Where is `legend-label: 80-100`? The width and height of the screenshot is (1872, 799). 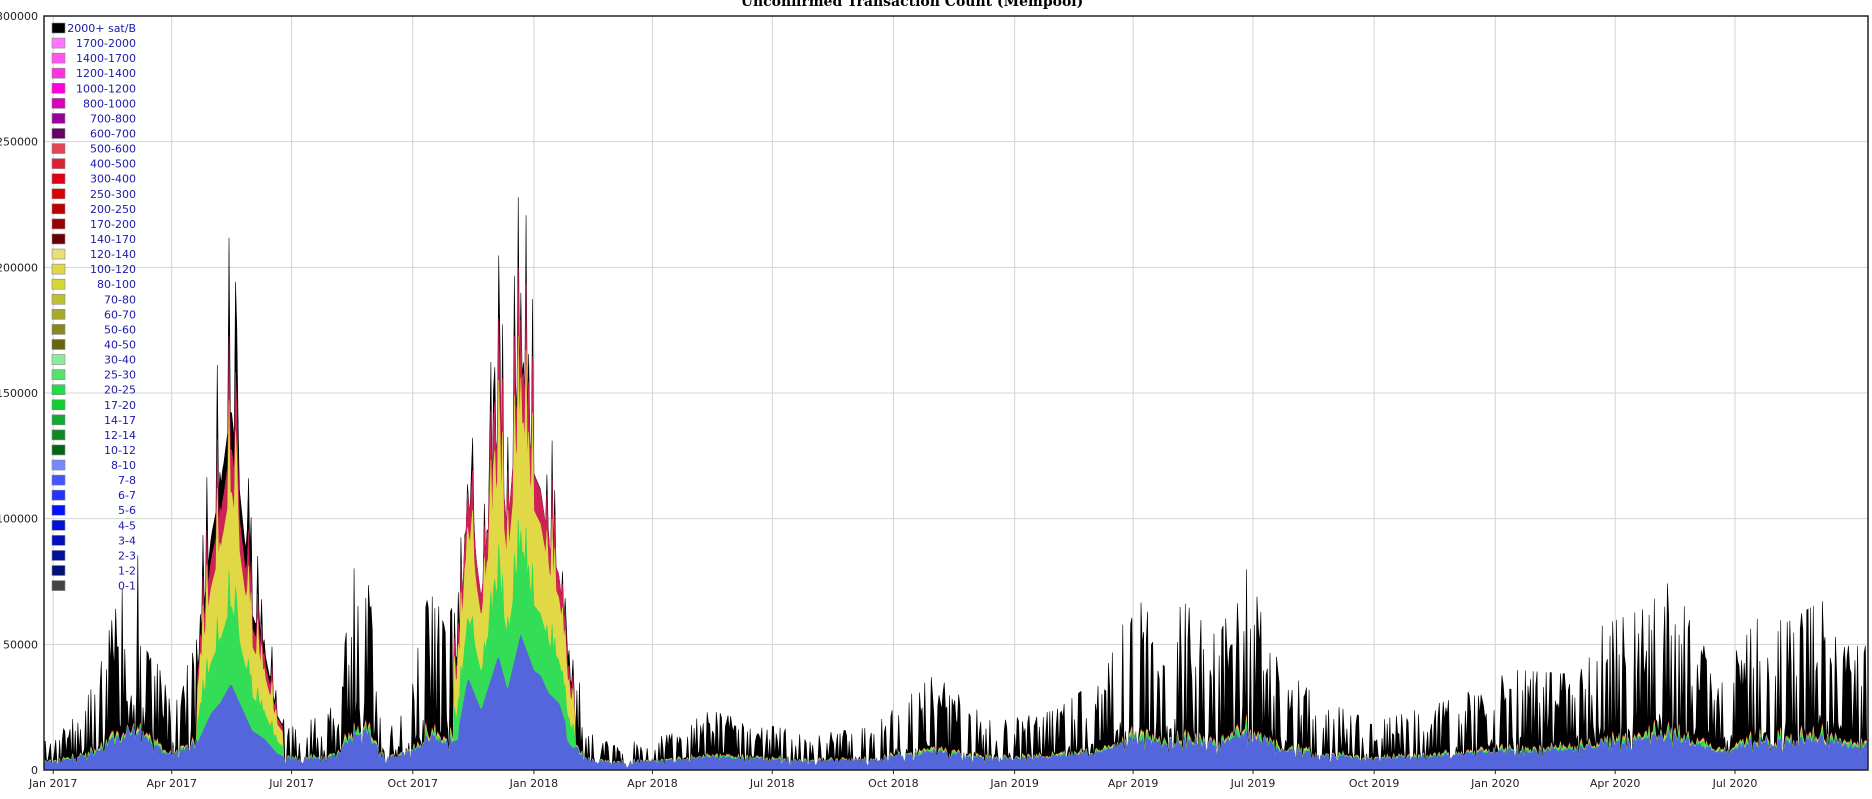 legend-label: 80-100 is located at coordinates (116, 284).